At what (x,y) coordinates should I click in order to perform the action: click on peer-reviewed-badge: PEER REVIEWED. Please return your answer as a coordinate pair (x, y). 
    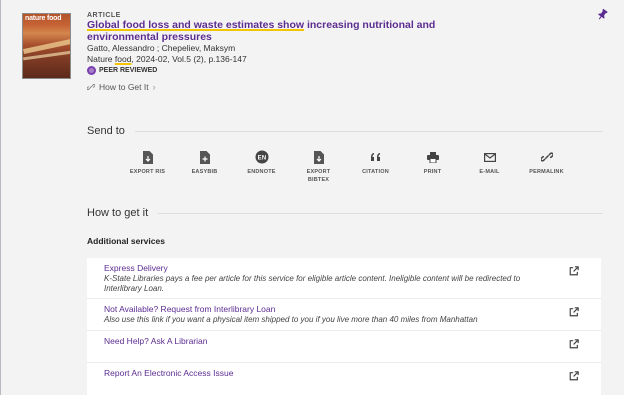
    Looking at the image, I should click on (122, 70).